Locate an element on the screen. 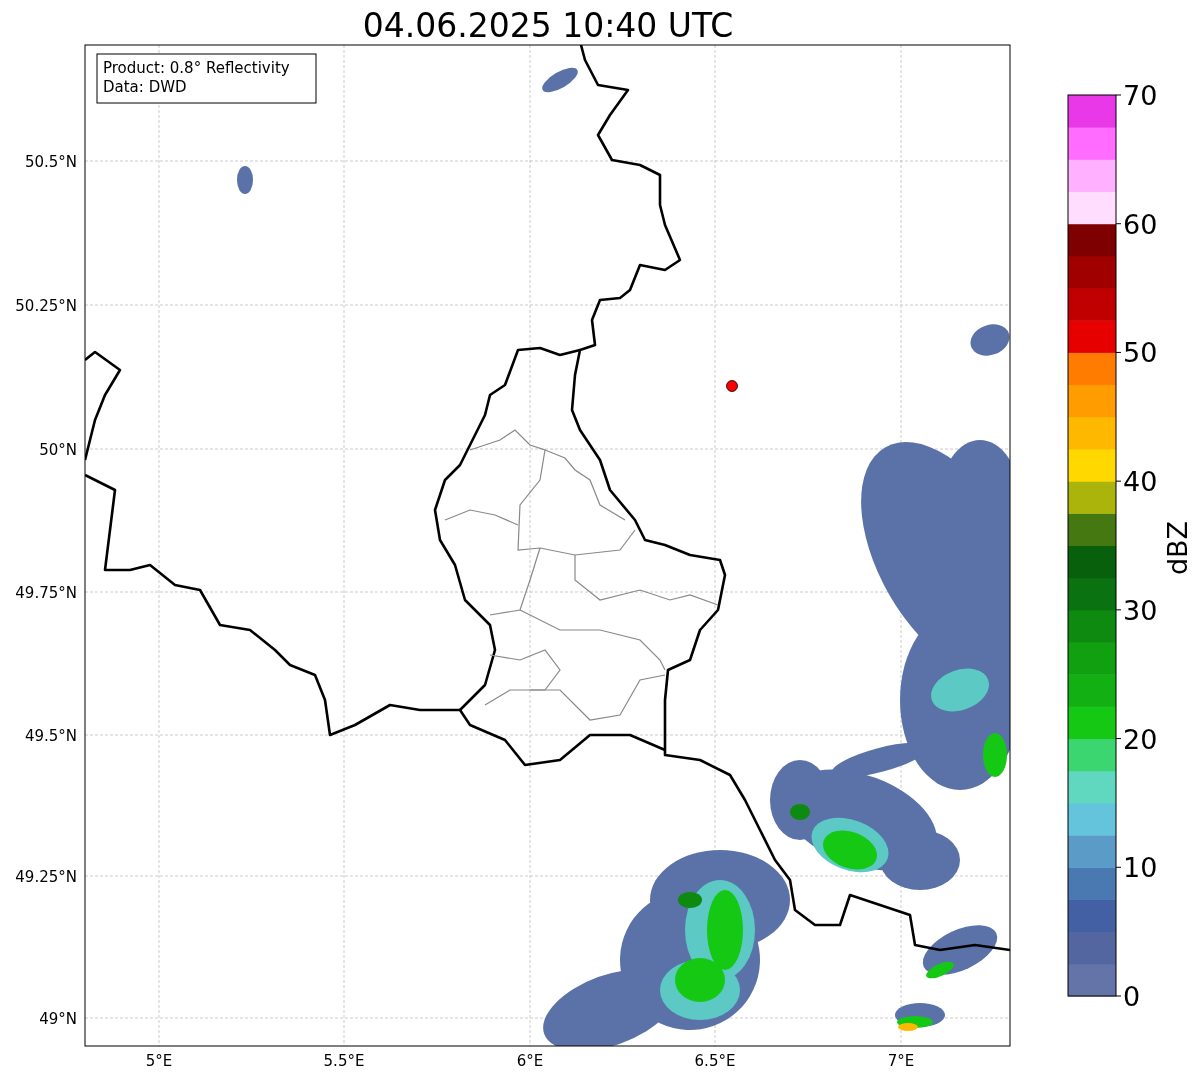  colorbar-tick-label: 30 is located at coordinates (1140, 610).